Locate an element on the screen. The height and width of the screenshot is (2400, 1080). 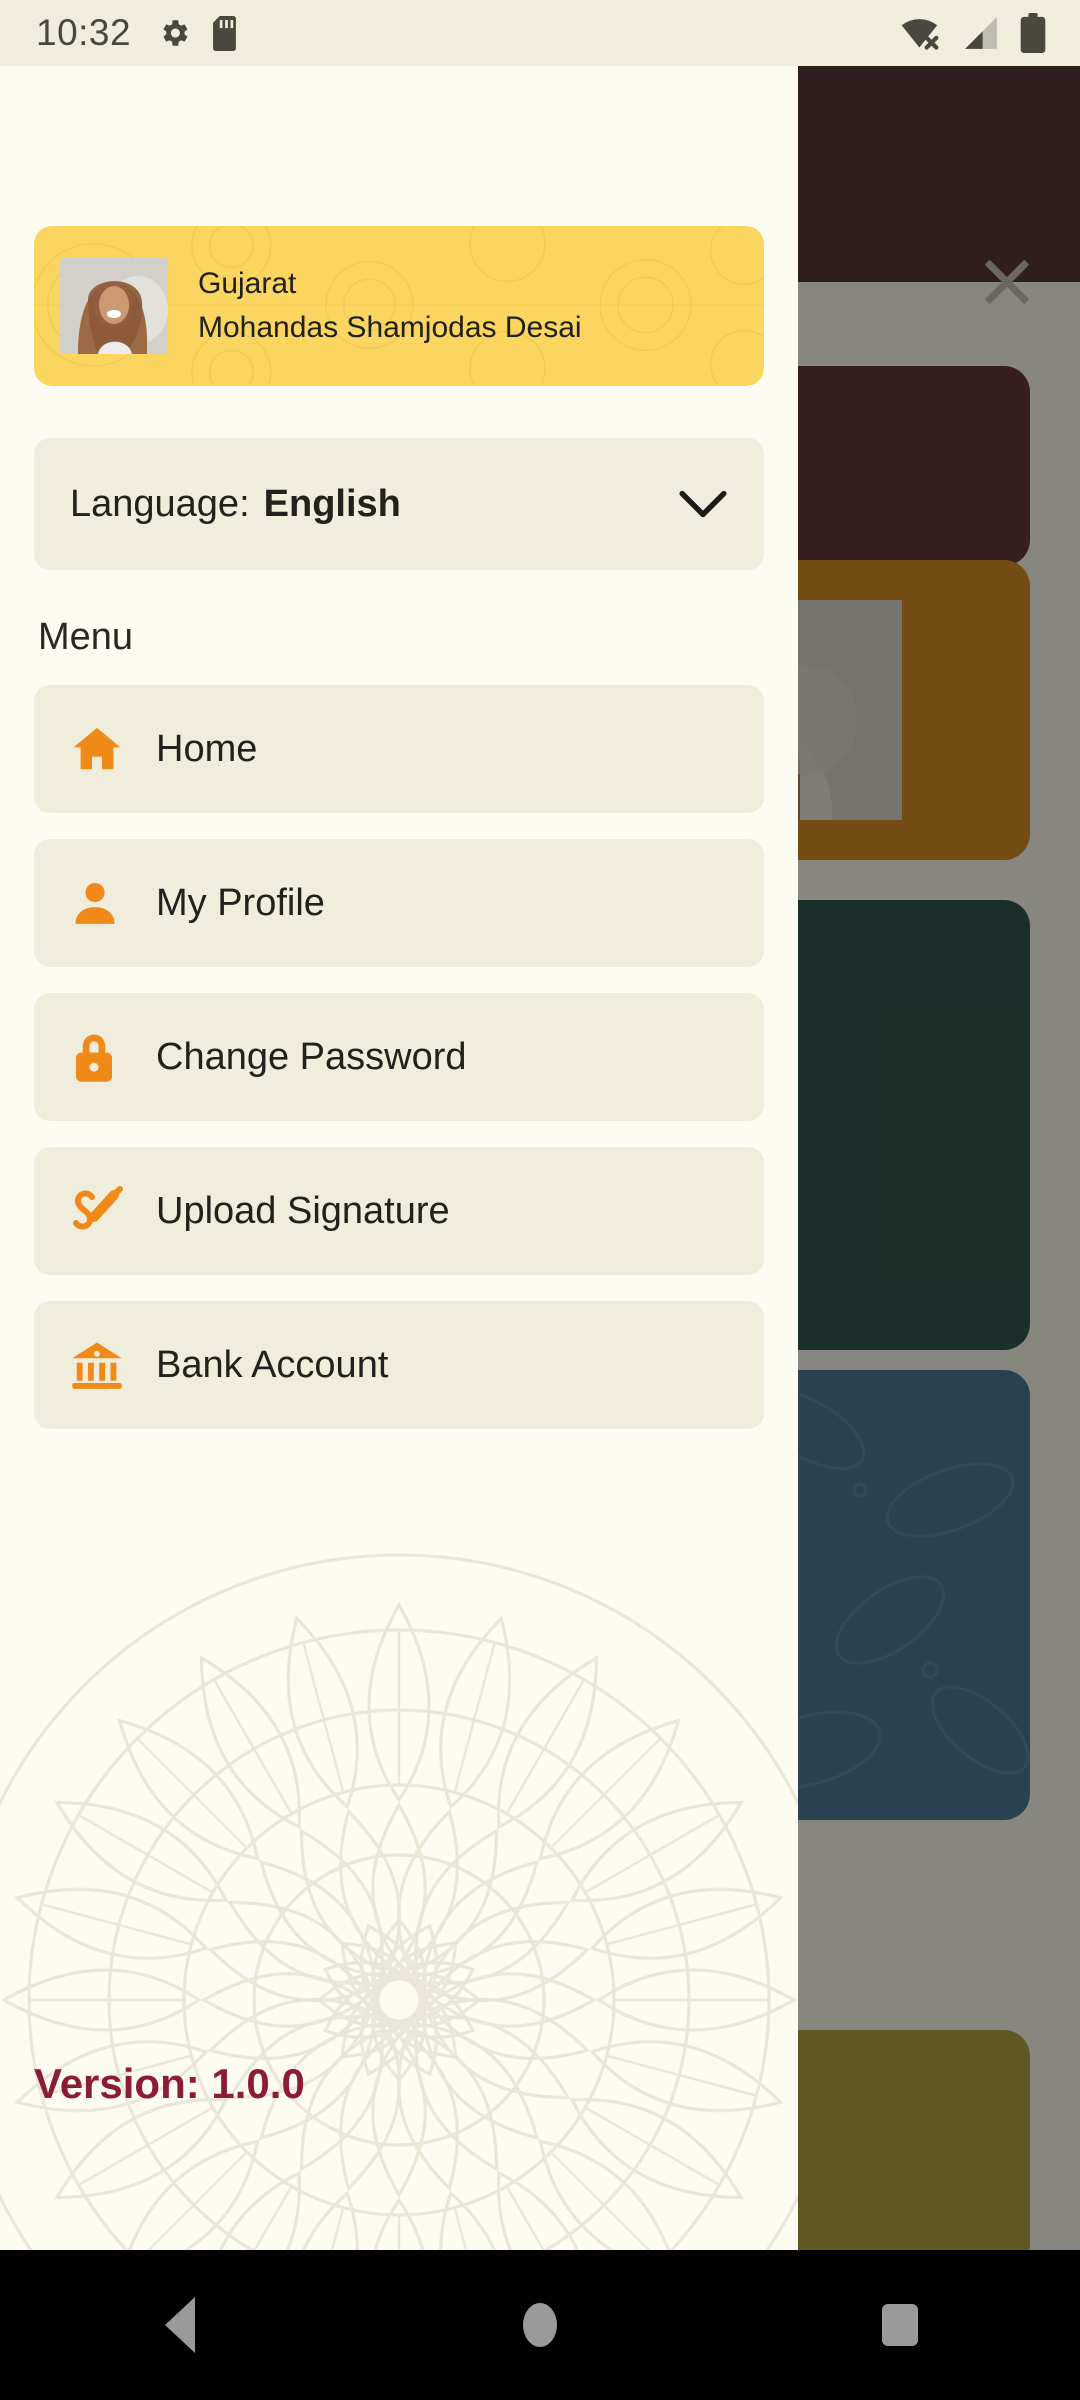
menu-item-upload-signature: Upload Signature is located at coordinates (399, 1211).